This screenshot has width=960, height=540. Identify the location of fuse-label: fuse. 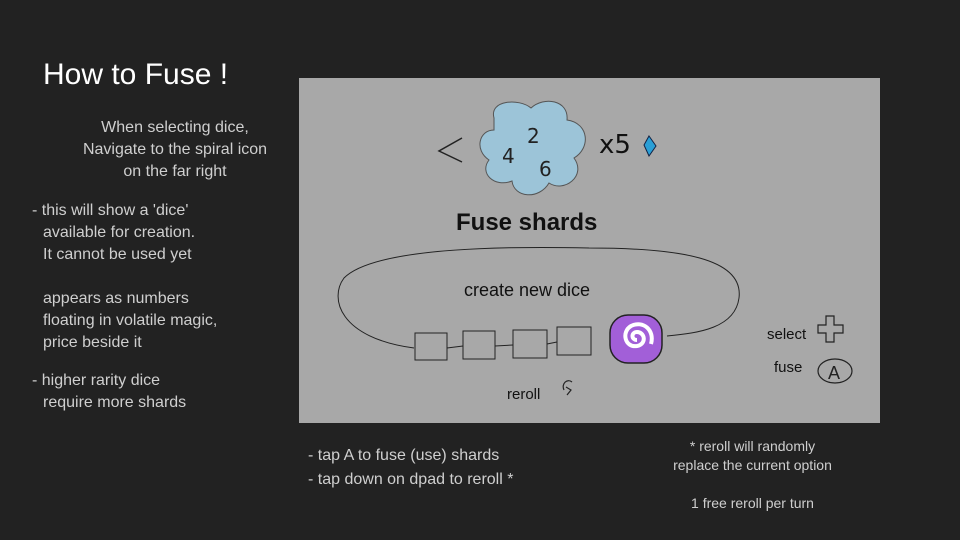
(788, 367).